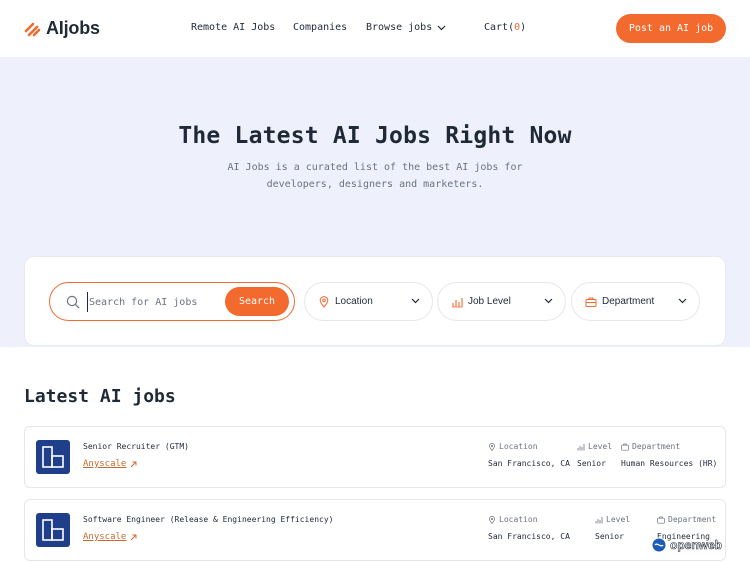 This screenshot has height=562, width=750. I want to click on brand-name: AIjobs, so click(73, 28).